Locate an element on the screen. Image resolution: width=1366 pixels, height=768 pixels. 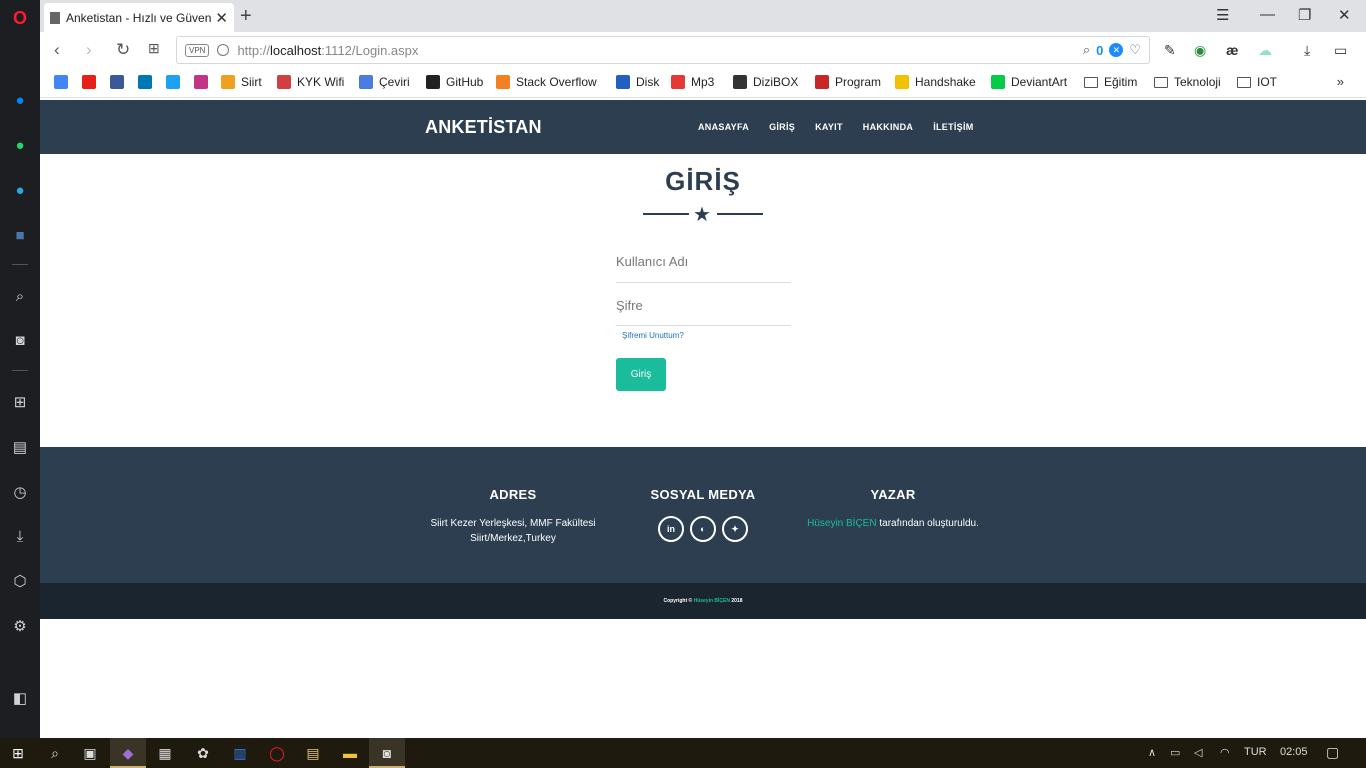
settings-gear-icon: ⚙ is located at coordinates (20, 626).